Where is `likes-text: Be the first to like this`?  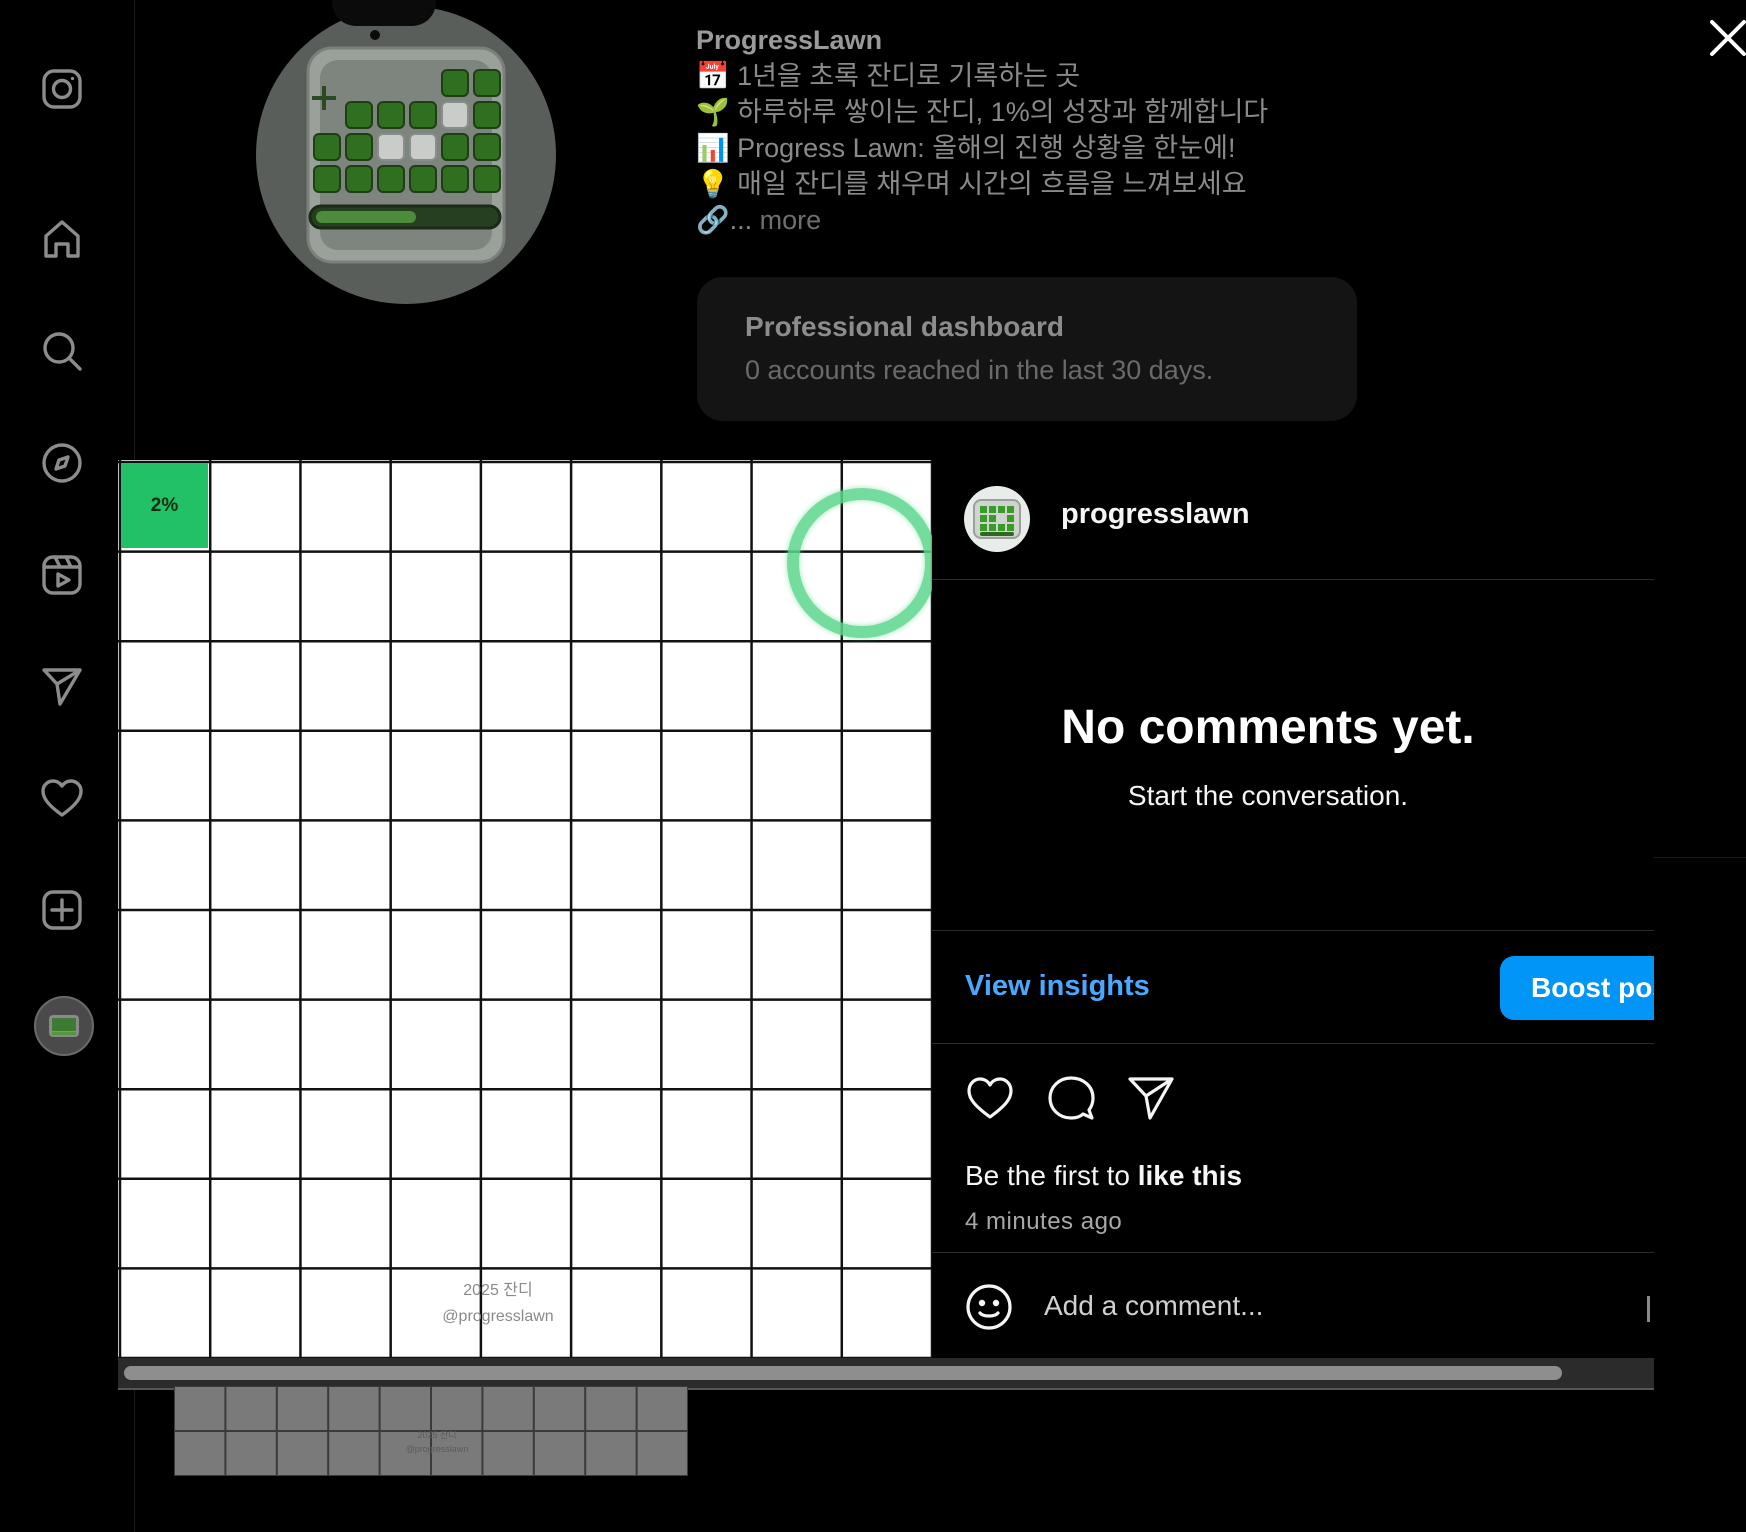
likes-text: Be the first to like this is located at coordinates (1103, 1176).